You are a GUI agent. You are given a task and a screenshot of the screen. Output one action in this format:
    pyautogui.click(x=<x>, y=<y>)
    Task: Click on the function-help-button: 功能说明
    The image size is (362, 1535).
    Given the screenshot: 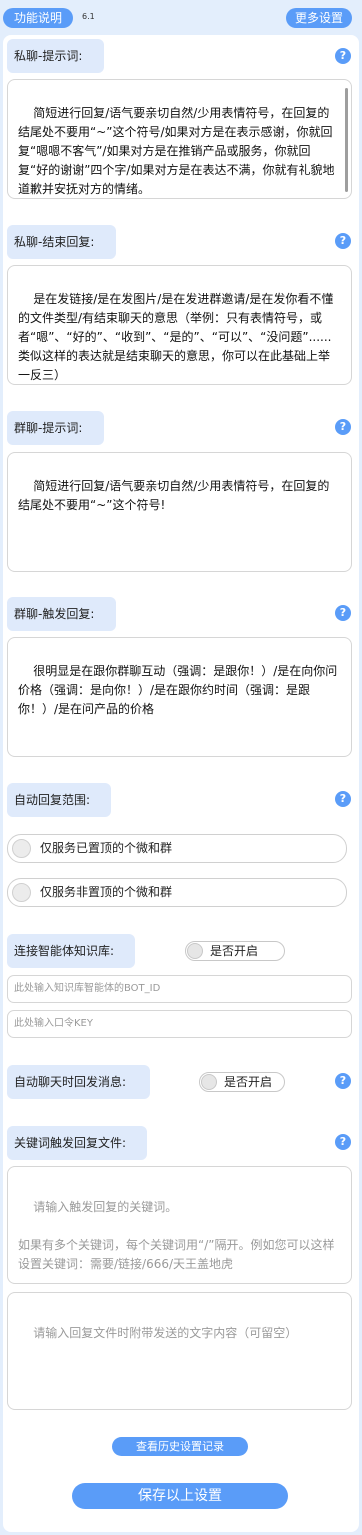 What is the action you would take?
    pyautogui.click(x=38, y=18)
    